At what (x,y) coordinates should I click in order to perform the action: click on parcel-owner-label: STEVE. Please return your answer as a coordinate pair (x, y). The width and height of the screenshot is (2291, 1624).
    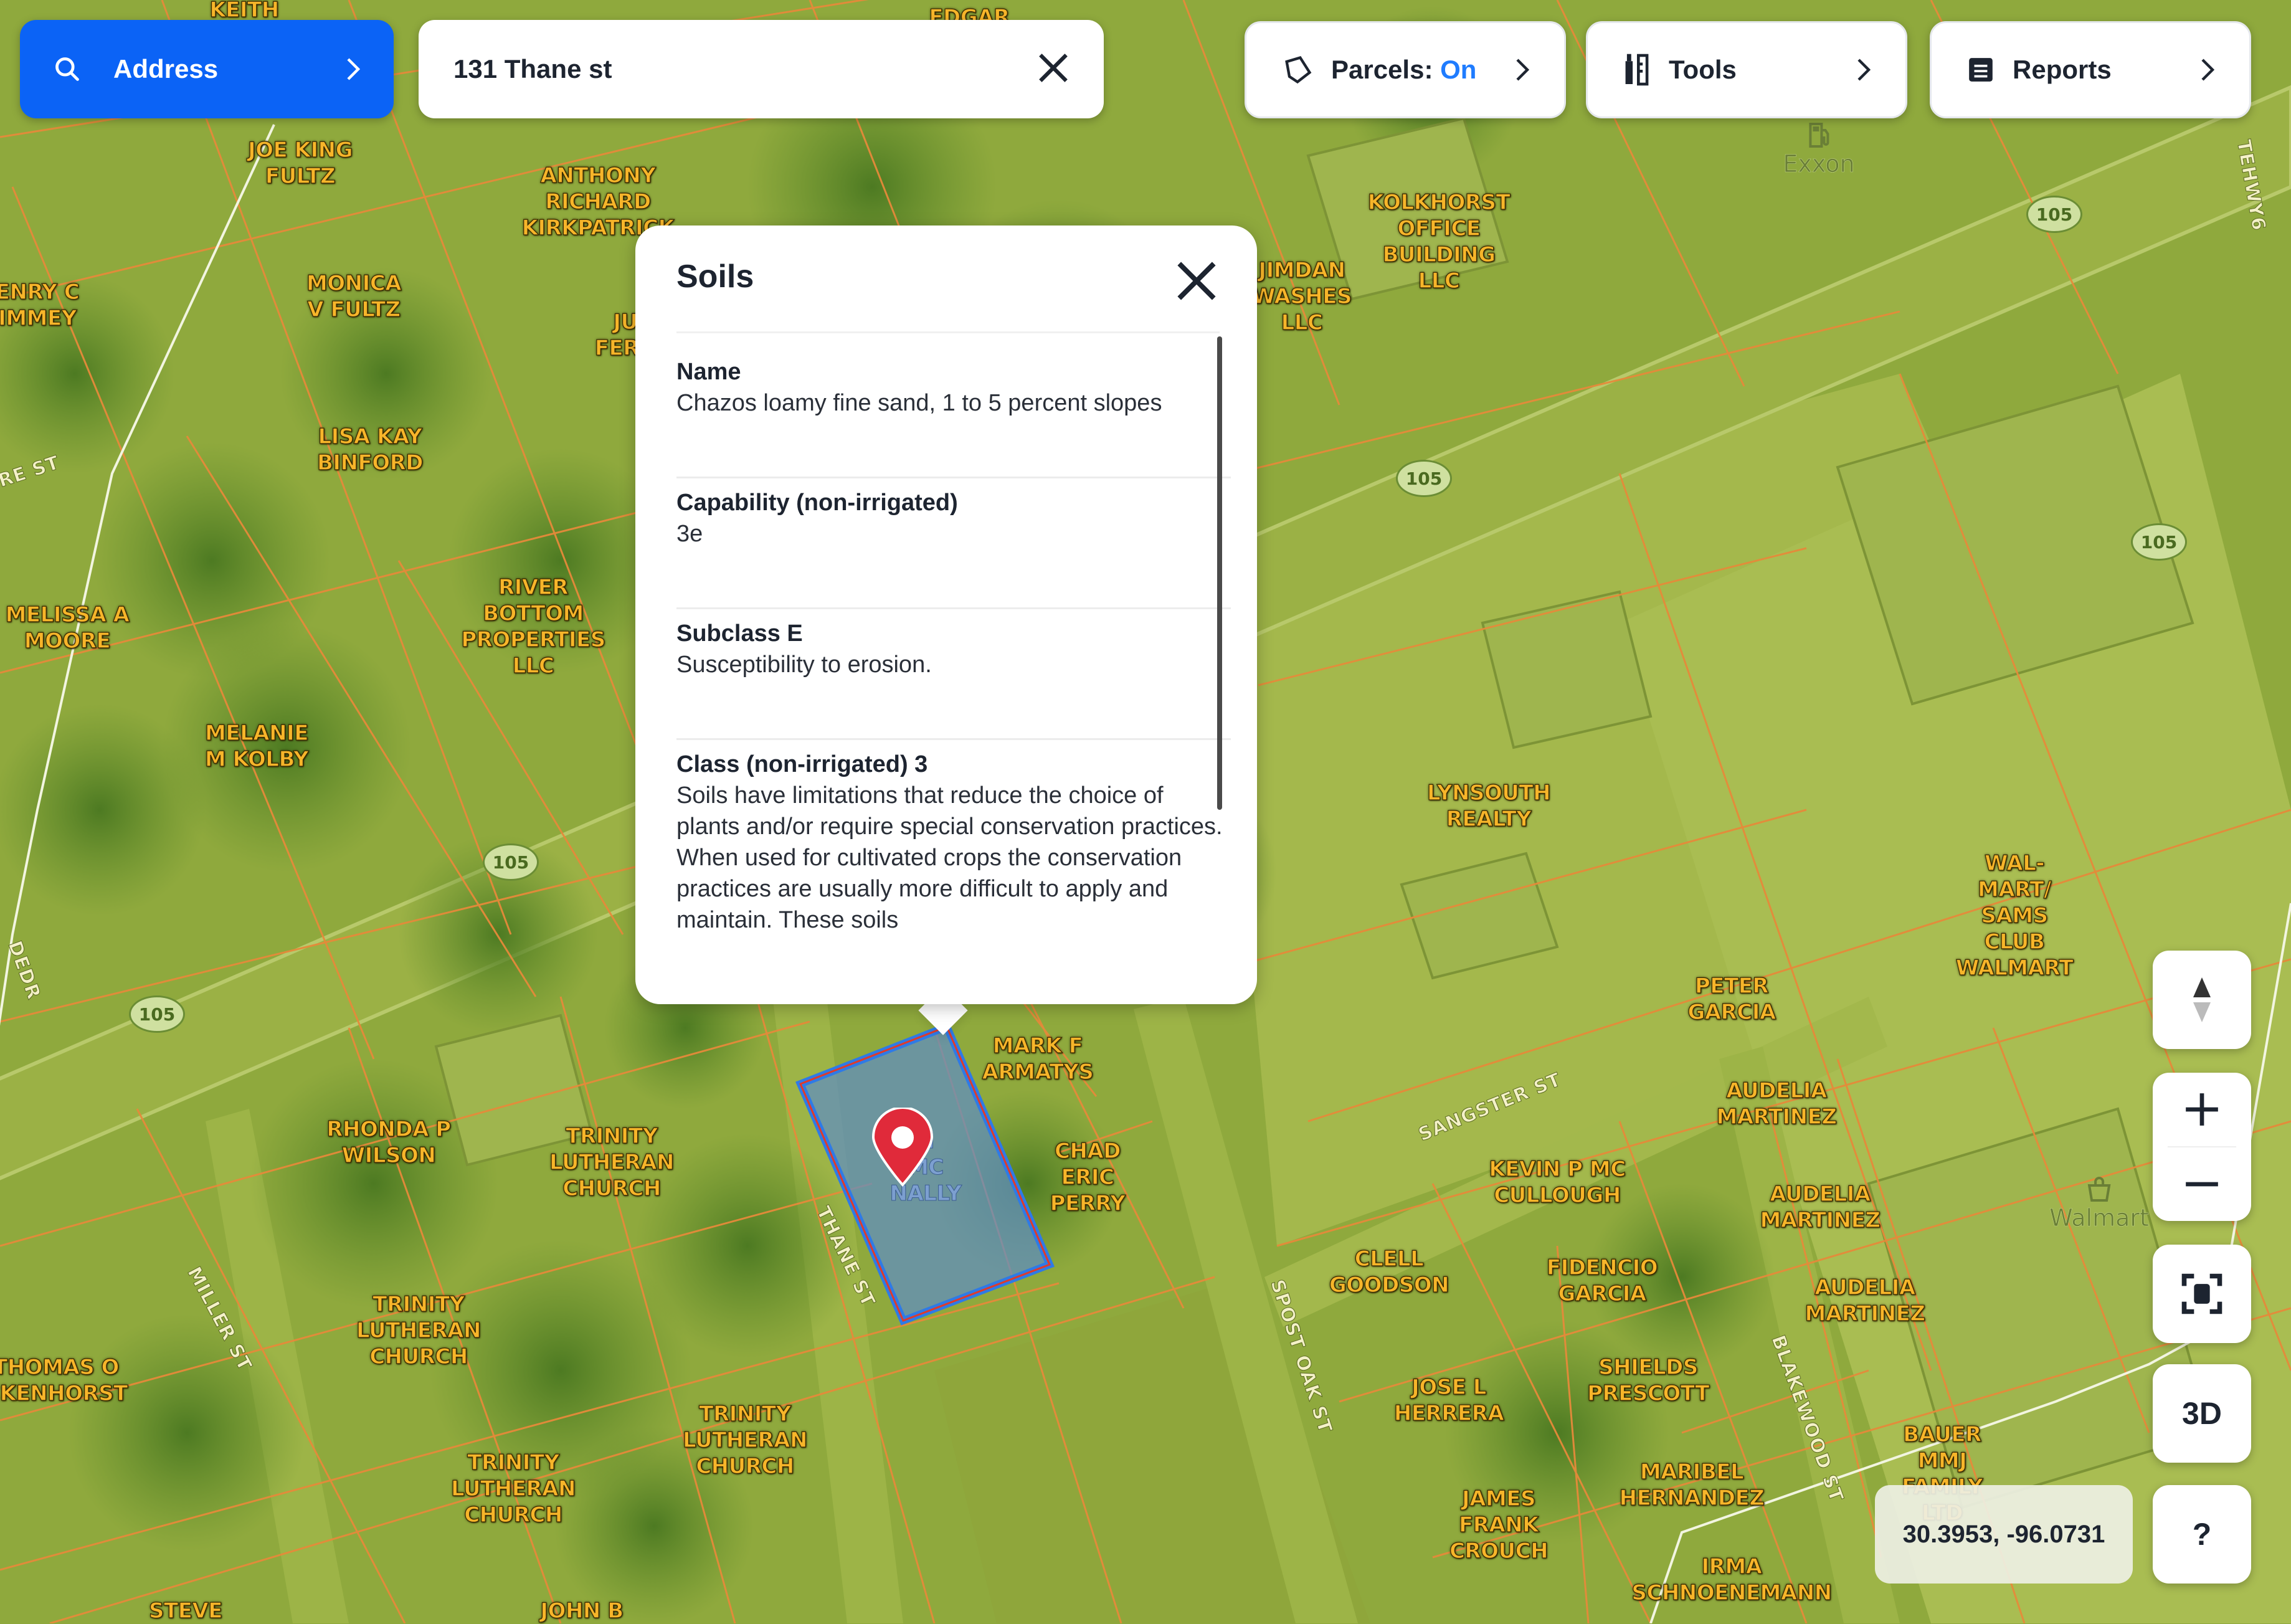
    Looking at the image, I should click on (186, 1611).